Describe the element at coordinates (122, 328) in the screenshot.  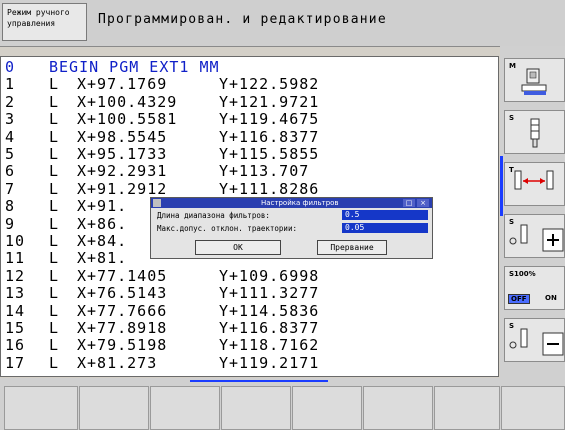
I see `x-coordinate: X+77.8918` at that location.